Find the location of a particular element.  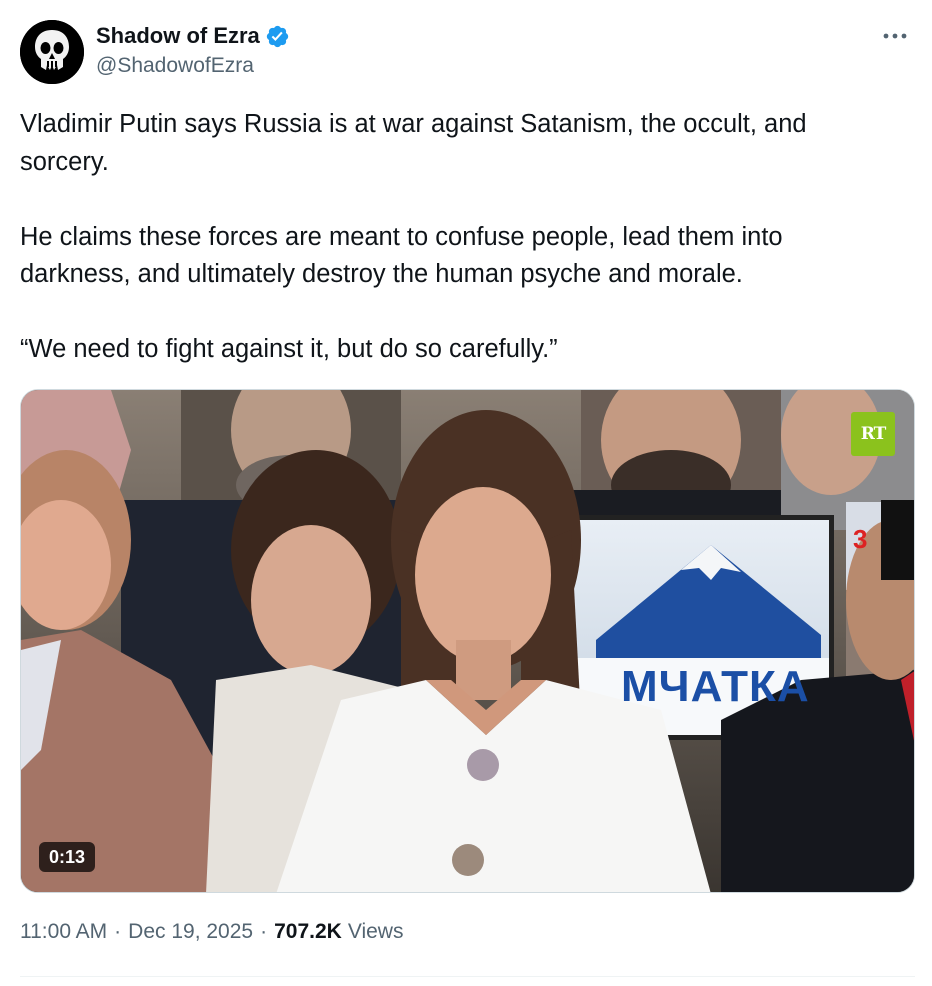

divider is located at coordinates (467, 976).